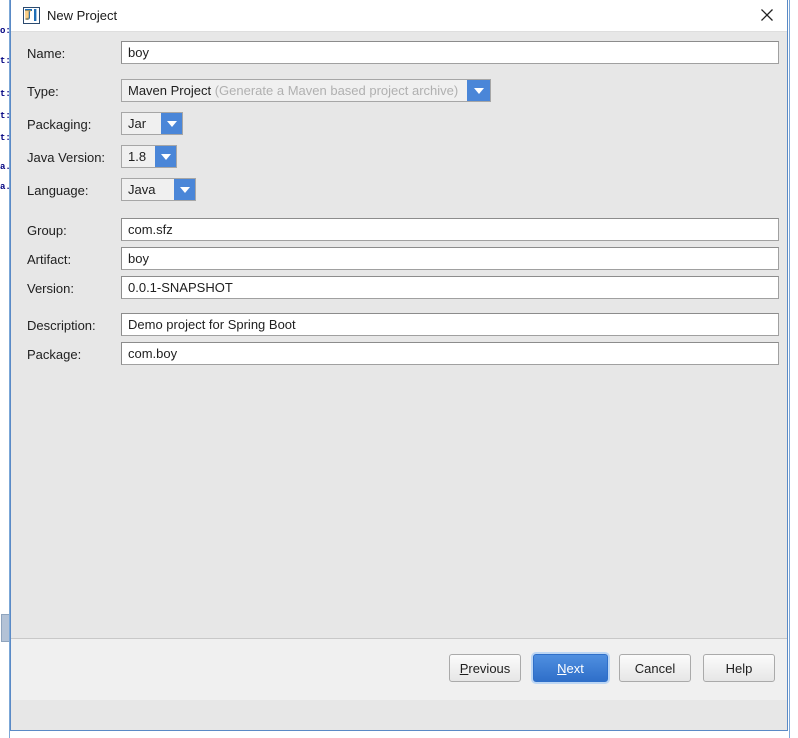  I want to click on previous-button-label: revious, so click(489, 668).